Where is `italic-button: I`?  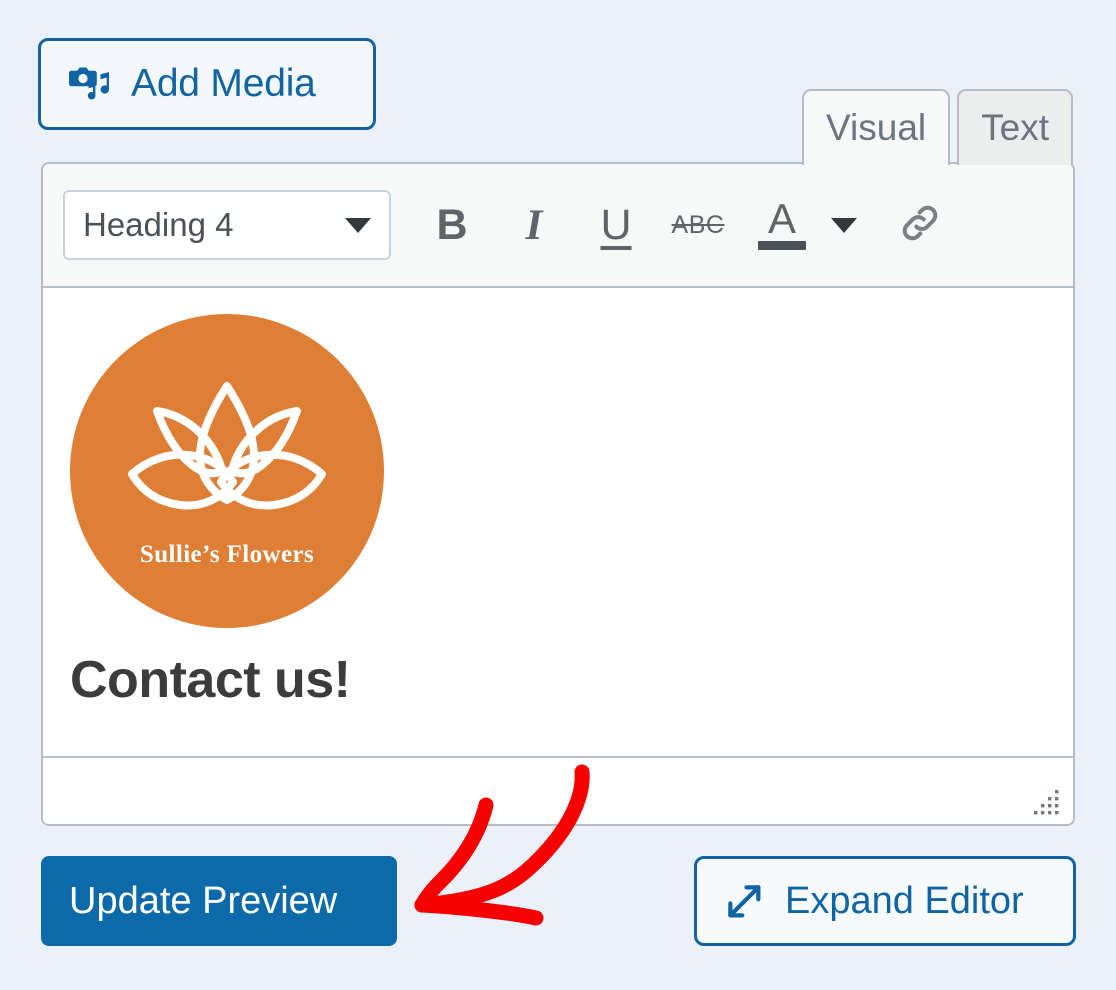
italic-button: I is located at coordinates (534, 225).